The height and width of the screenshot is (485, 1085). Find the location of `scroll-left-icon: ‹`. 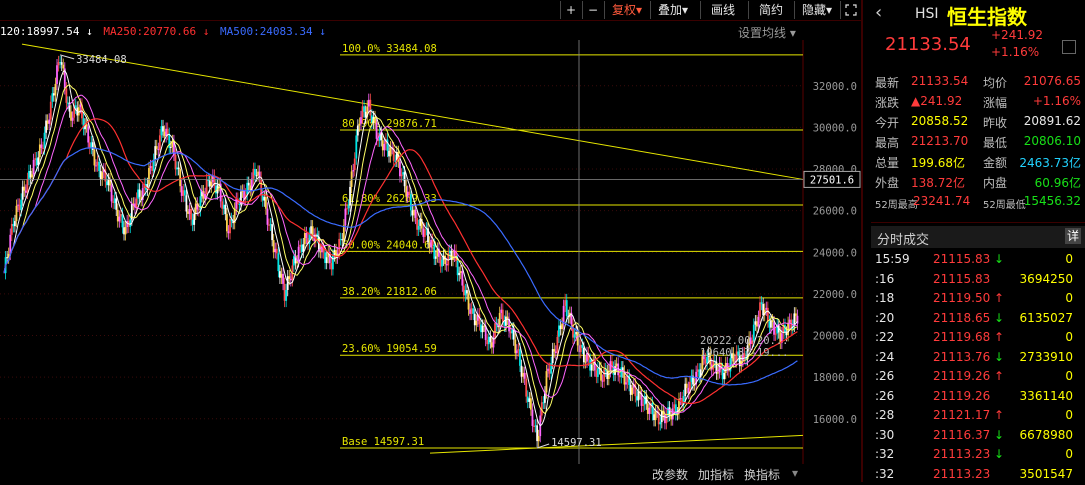

scroll-left-icon: ‹ is located at coordinates (878, 12).